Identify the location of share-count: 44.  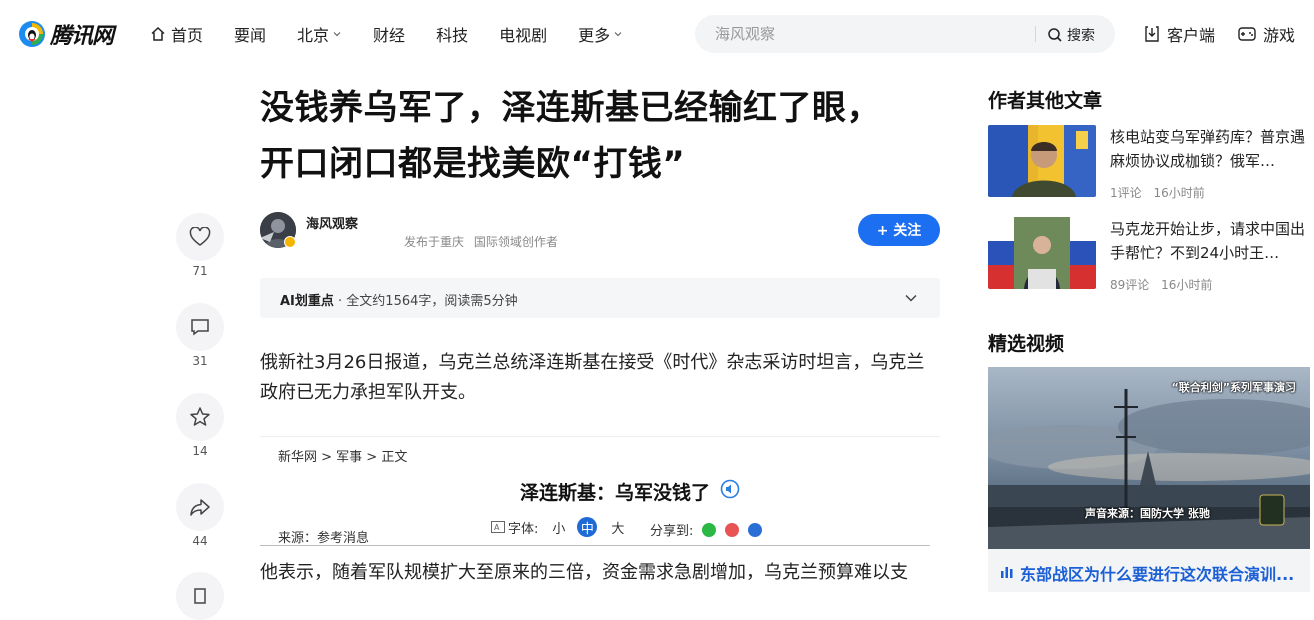
(200, 541).